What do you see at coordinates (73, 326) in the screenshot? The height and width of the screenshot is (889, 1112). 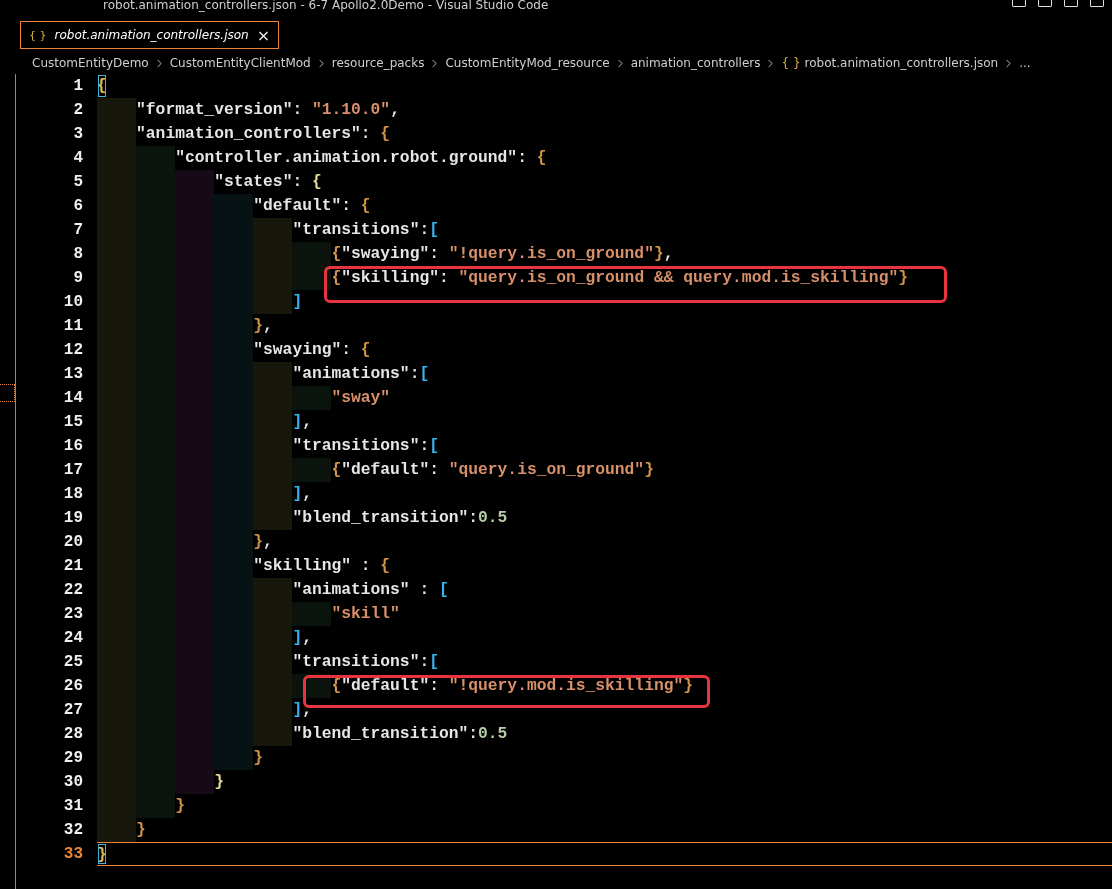 I see `line-number: 11` at bounding box center [73, 326].